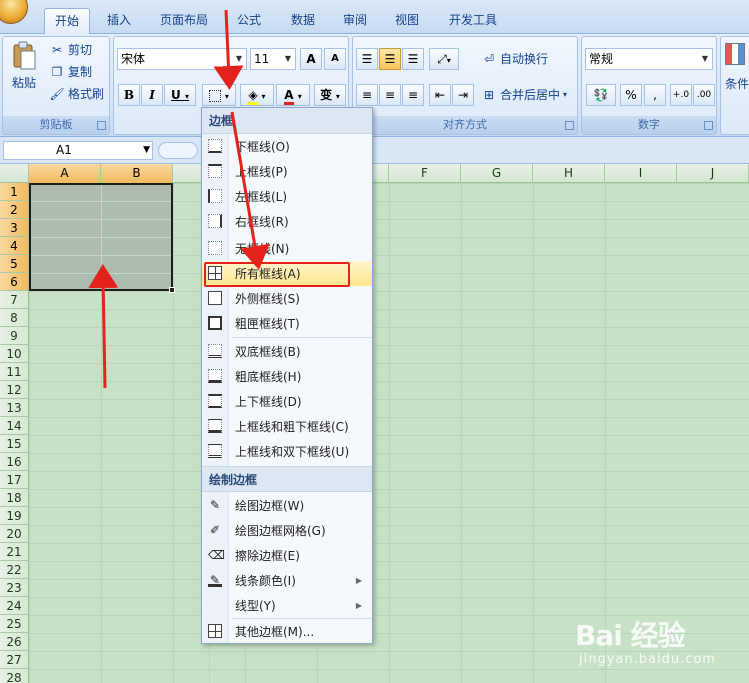 This screenshot has height=683, width=749. What do you see at coordinates (179, 199) in the screenshot?
I see `annotation-arrows` at bounding box center [179, 199].